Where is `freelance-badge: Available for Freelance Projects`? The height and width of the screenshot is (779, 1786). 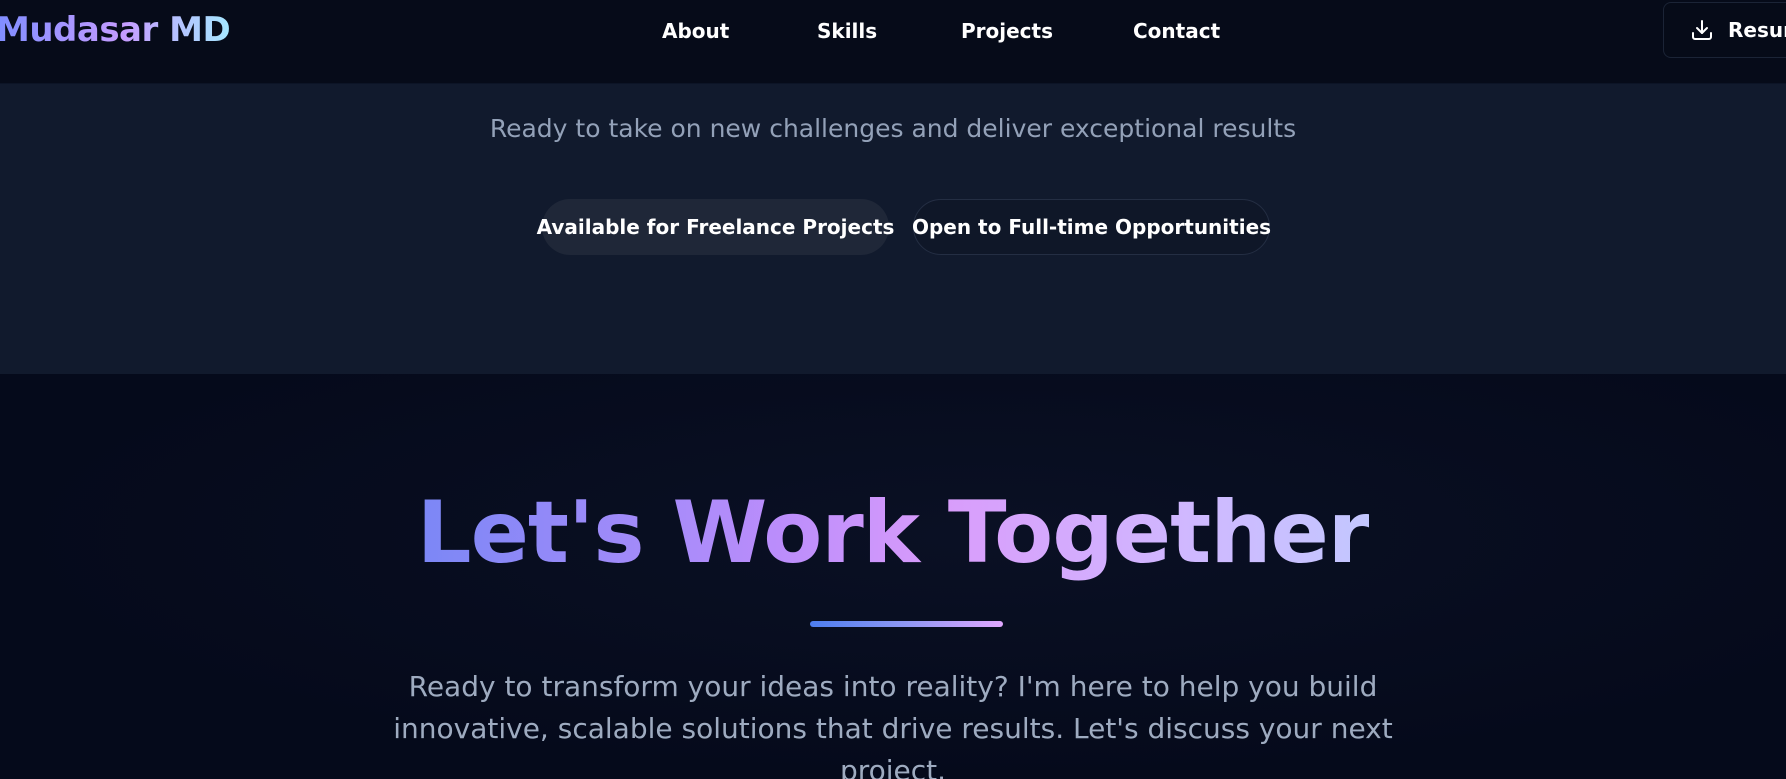 freelance-badge: Available for Freelance Projects is located at coordinates (715, 227).